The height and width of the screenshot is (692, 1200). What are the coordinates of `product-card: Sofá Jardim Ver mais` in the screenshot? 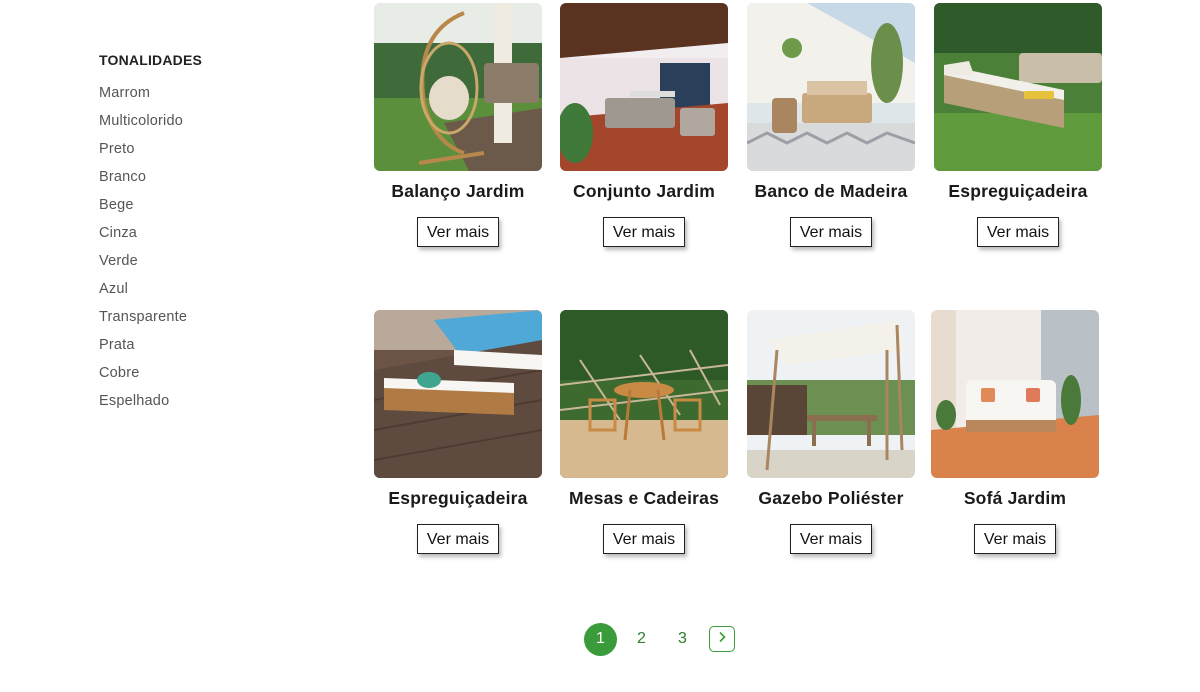 It's located at (1015, 432).